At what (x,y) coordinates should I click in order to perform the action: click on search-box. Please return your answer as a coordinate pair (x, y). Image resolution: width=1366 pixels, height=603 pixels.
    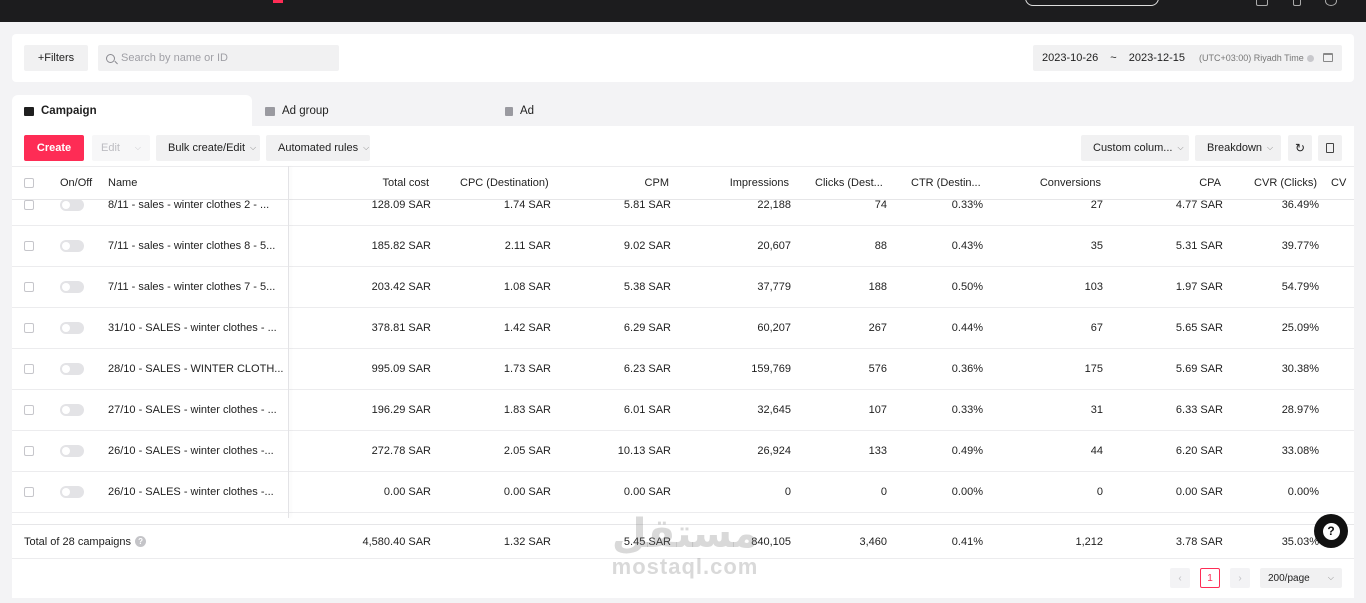
    Looking at the image, I should click on (218, 58).